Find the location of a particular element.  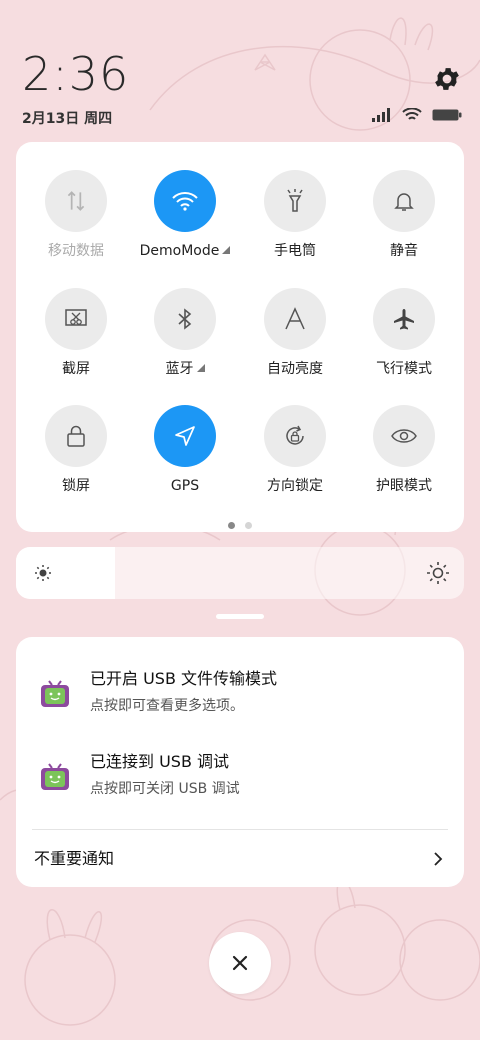

tile-bluetooth: 蓝牙 is located at coordinates (185, 333).